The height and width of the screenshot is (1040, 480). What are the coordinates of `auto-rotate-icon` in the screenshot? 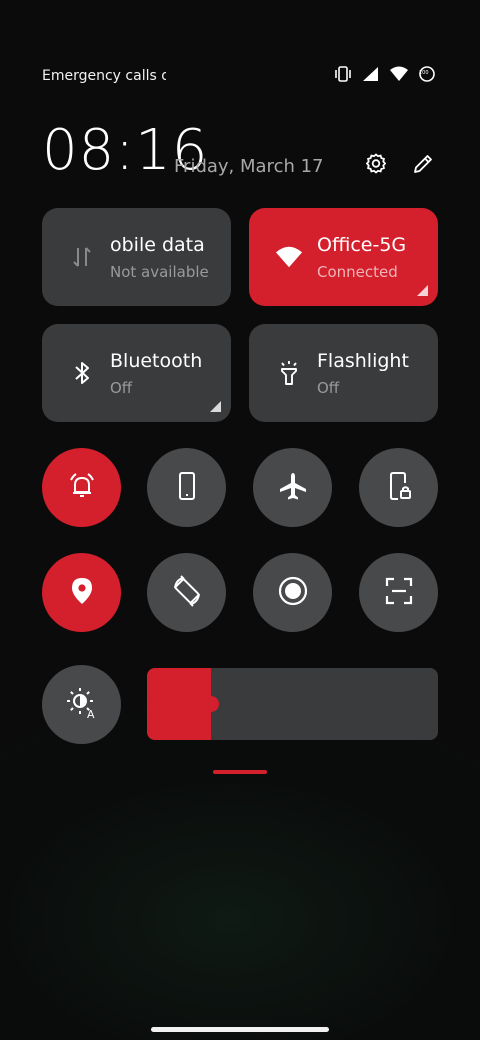 It's located at (187, 592).